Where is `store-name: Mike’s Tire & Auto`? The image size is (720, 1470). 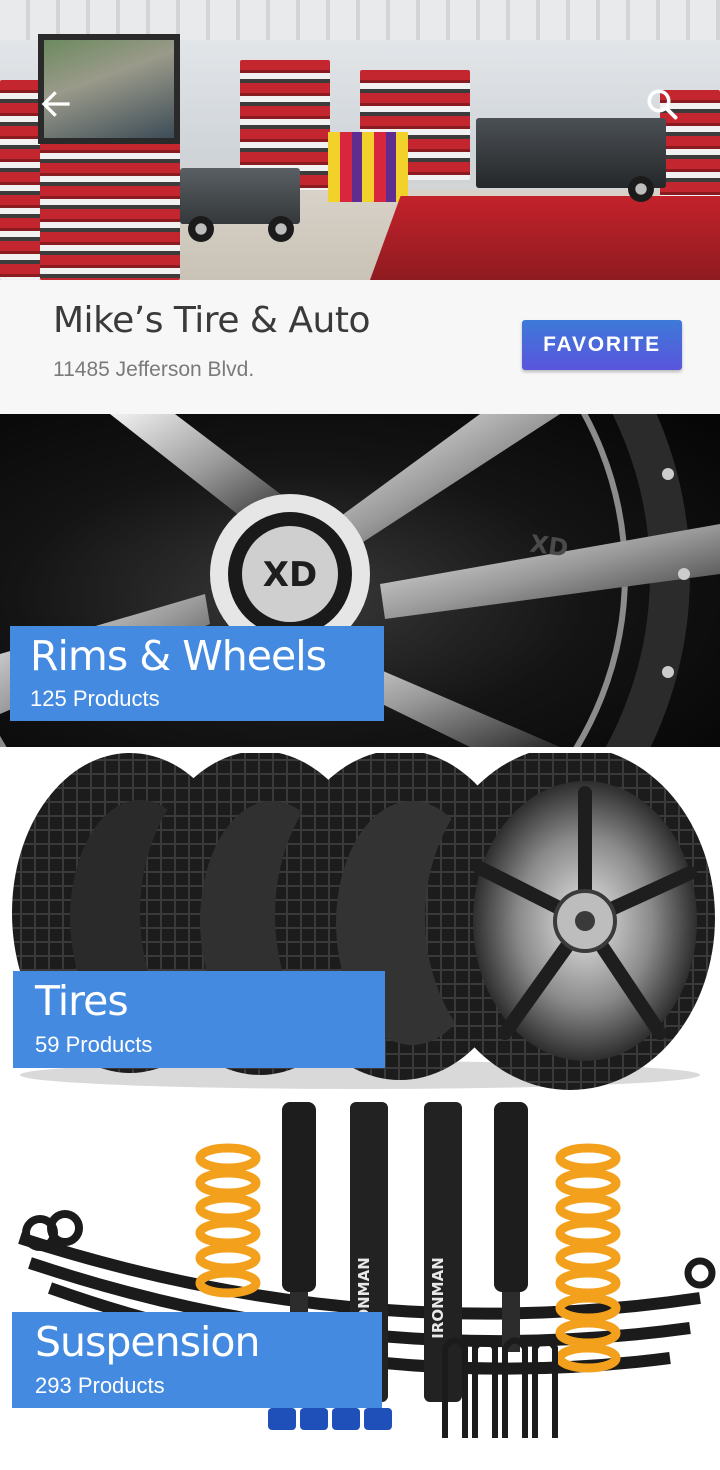 store-name: Mike’s Tire & Auto is located at coordinates (212, 320).